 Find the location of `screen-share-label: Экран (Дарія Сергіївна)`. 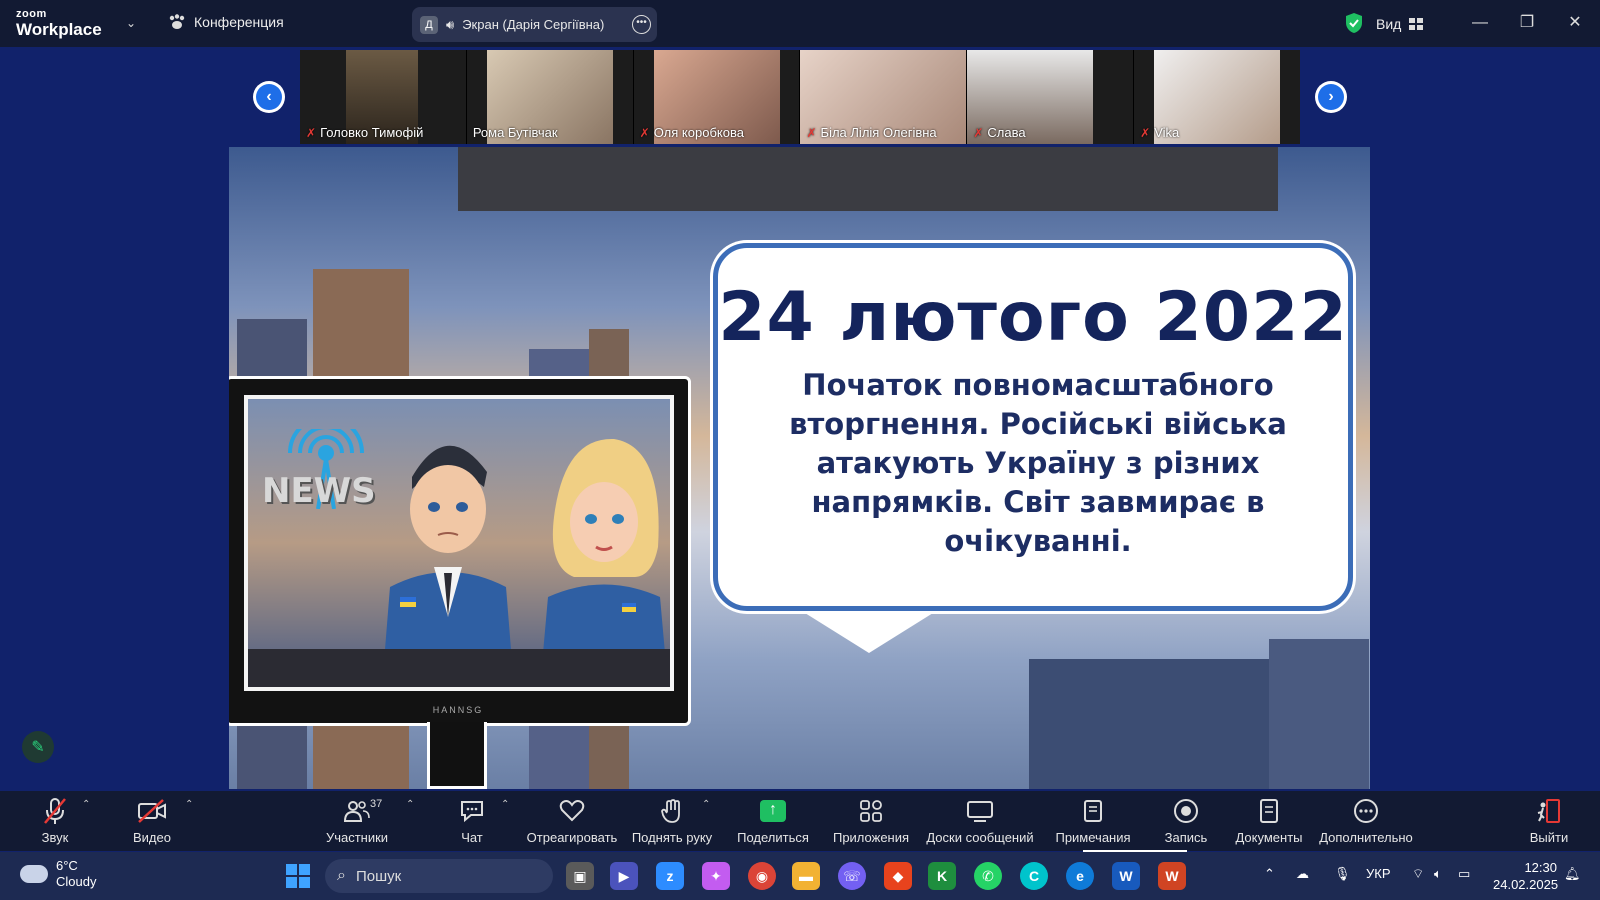

screen-share-label: Экран (Дарія Сергіївна) is located at coordinates (533, 24).